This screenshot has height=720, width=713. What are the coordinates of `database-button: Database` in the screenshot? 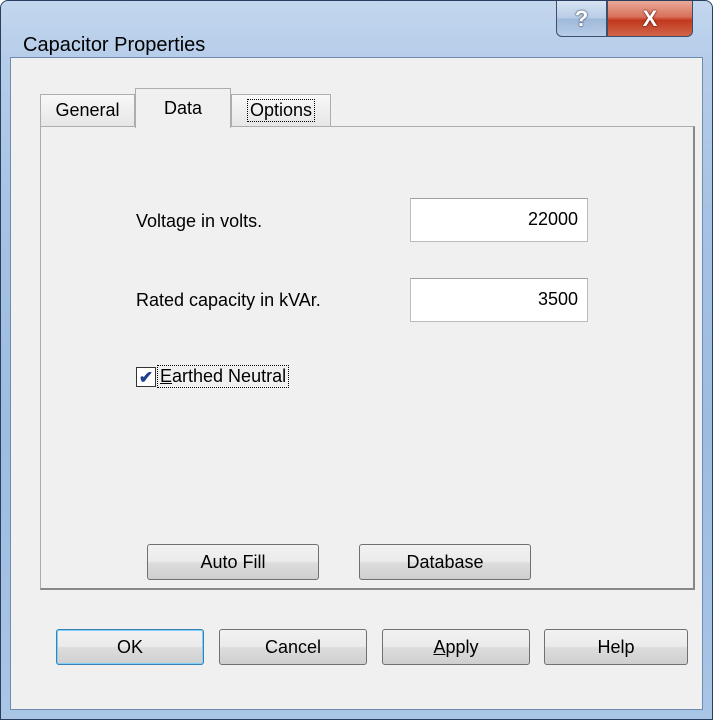 It's located at (445, 562).